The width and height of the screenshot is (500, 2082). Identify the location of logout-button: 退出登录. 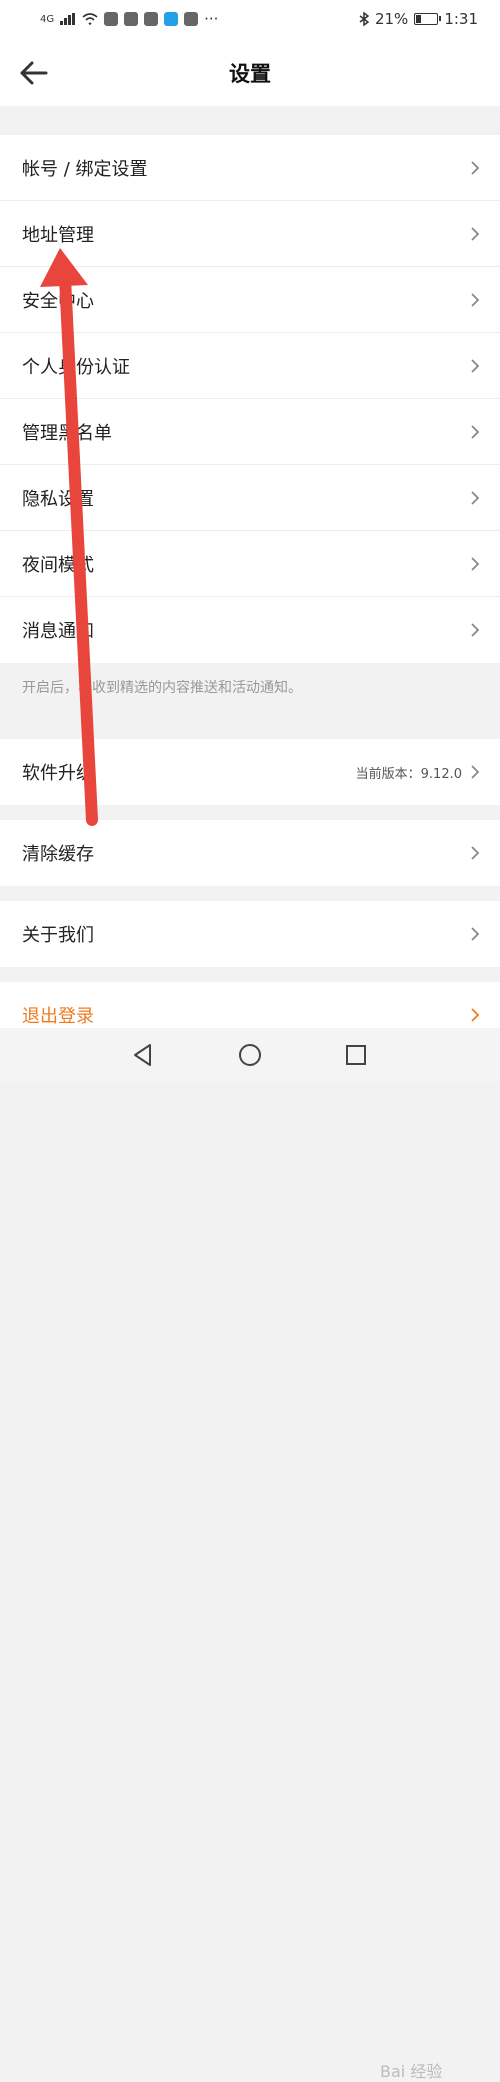
(250, 1005).